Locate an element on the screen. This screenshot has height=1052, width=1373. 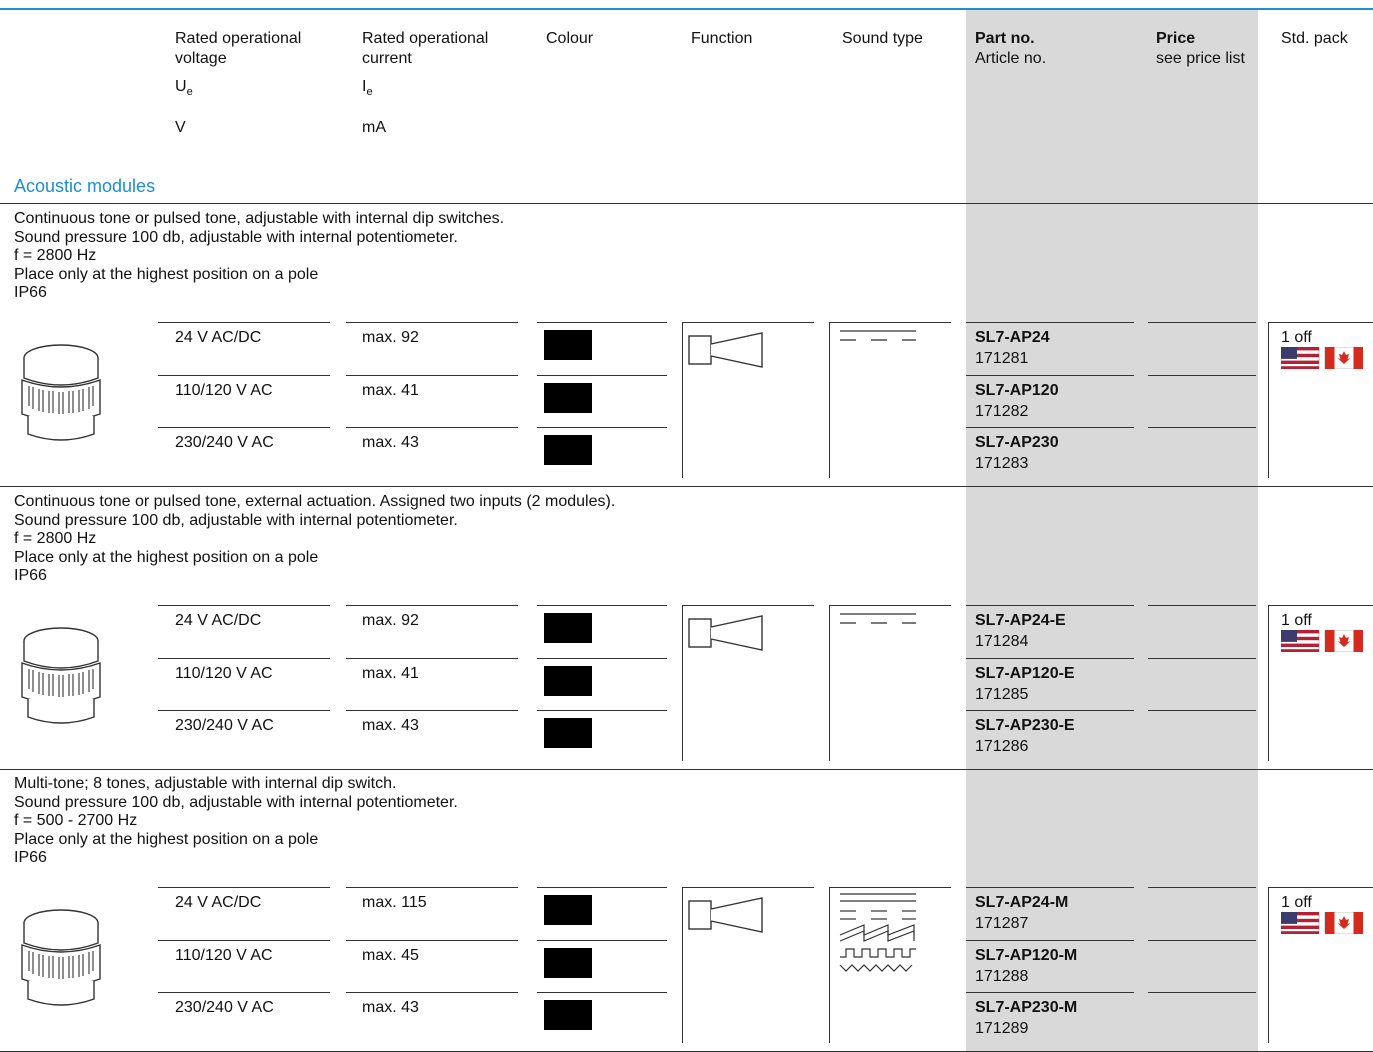
part-number: SL7-AP24-M is located at coordinates (1022, 902).